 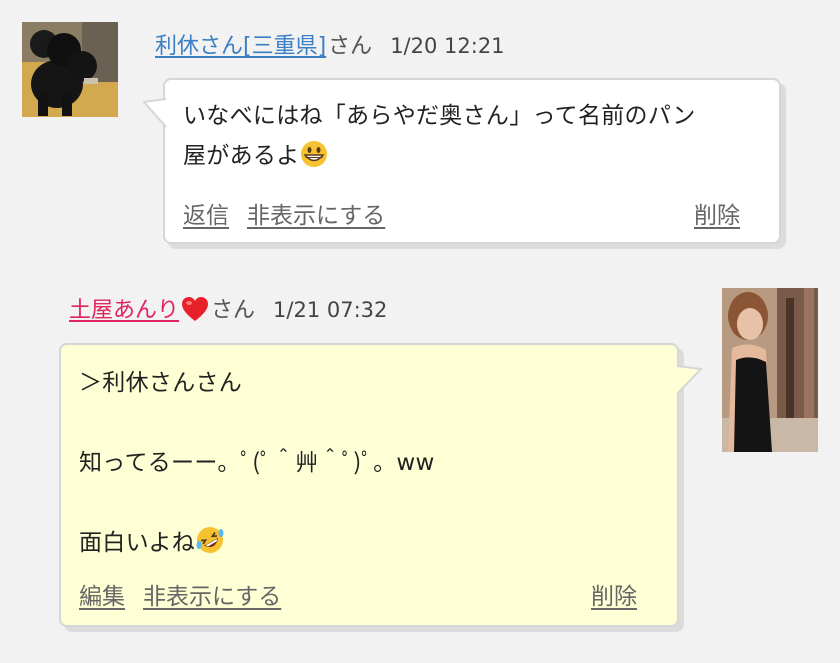 I want to click on comment-timestamp: 1/20 12:21, so click(x=447, y=46).